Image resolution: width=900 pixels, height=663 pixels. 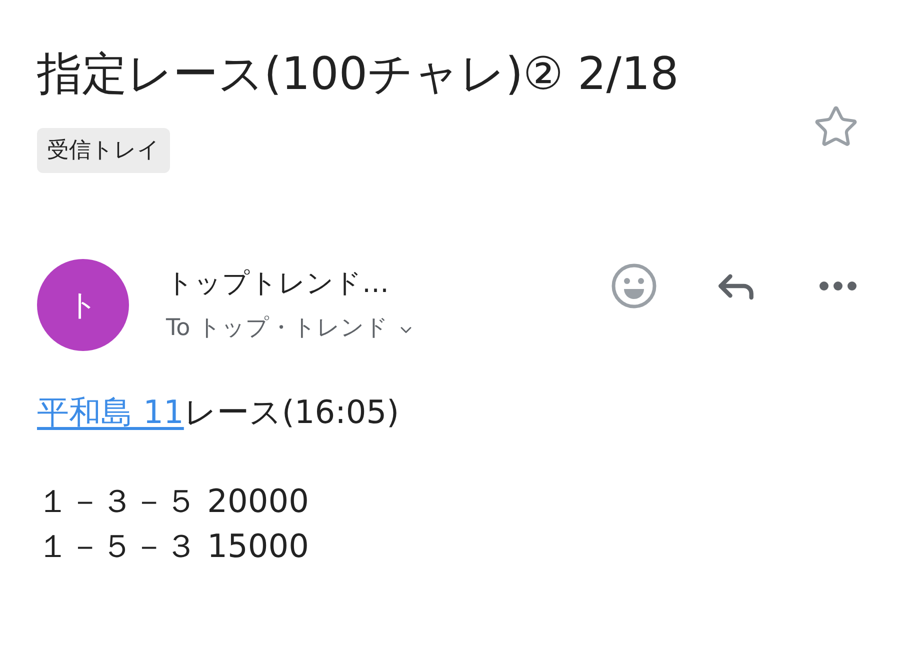 What do you see at coordinates (103, 150) in the screenshot?
I see `inbox-label: 受信トレイ` at bounding box center [103, 150].